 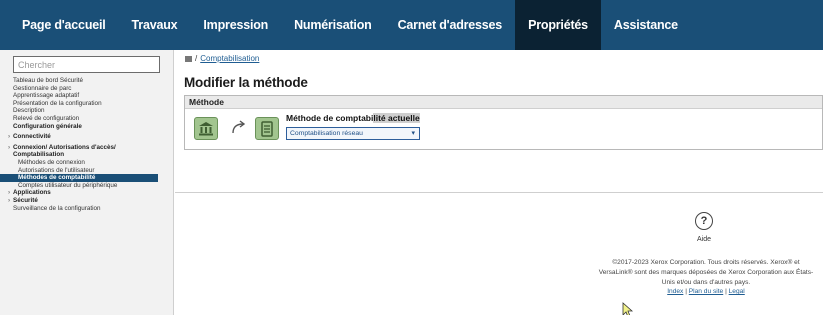 I want to click on search-input, so click(x=86, y=64).